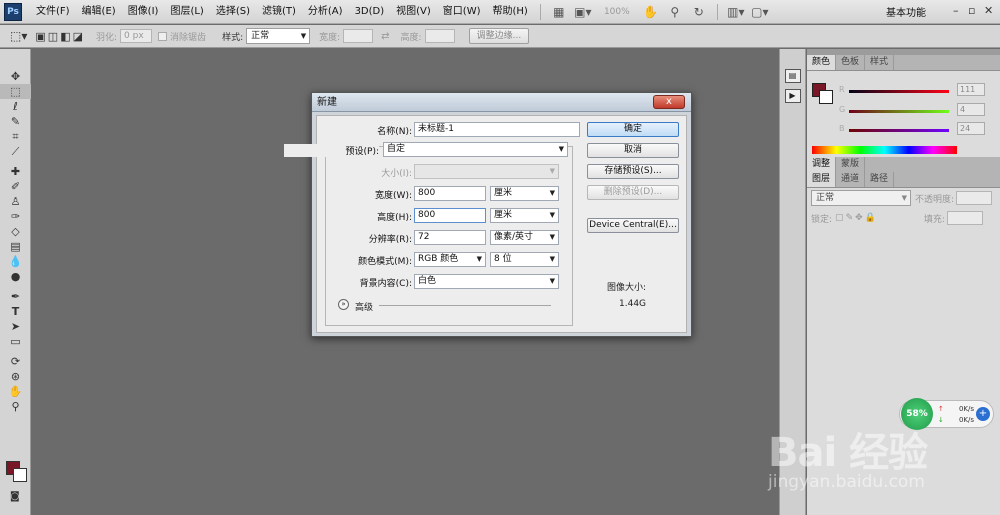  I want to click on shape-tool-icon: ▭, so click(15, 341).